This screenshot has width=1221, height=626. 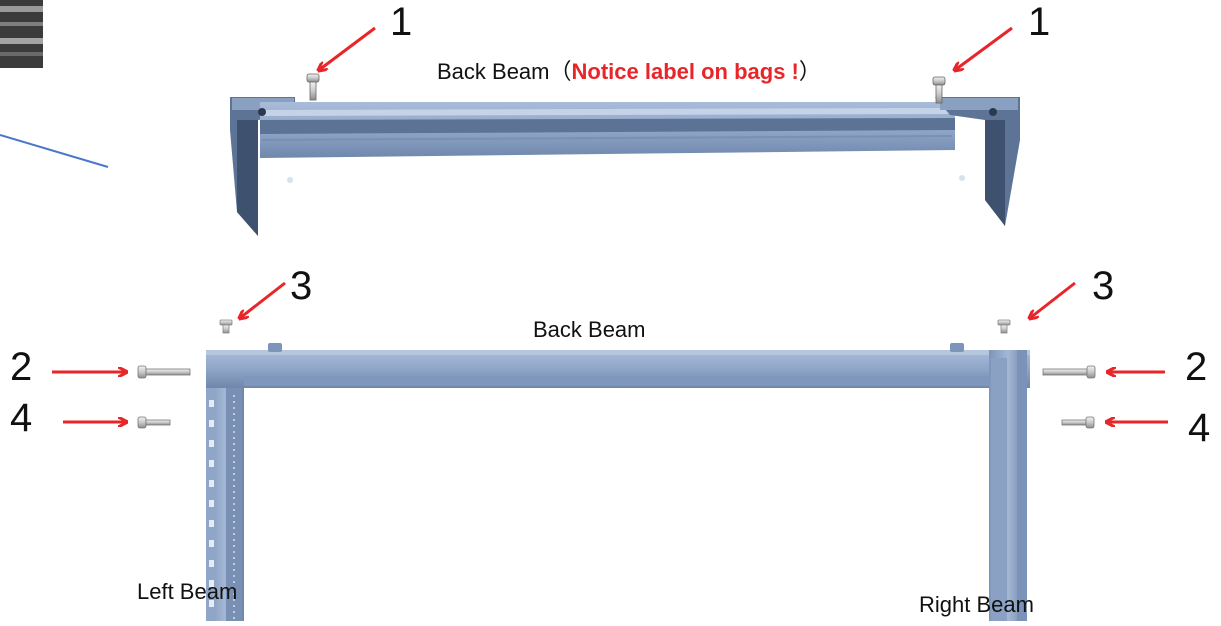 I want to click on top-beam-title: Back Beam（Notice label on bags !）, so click(x=629, y=72).